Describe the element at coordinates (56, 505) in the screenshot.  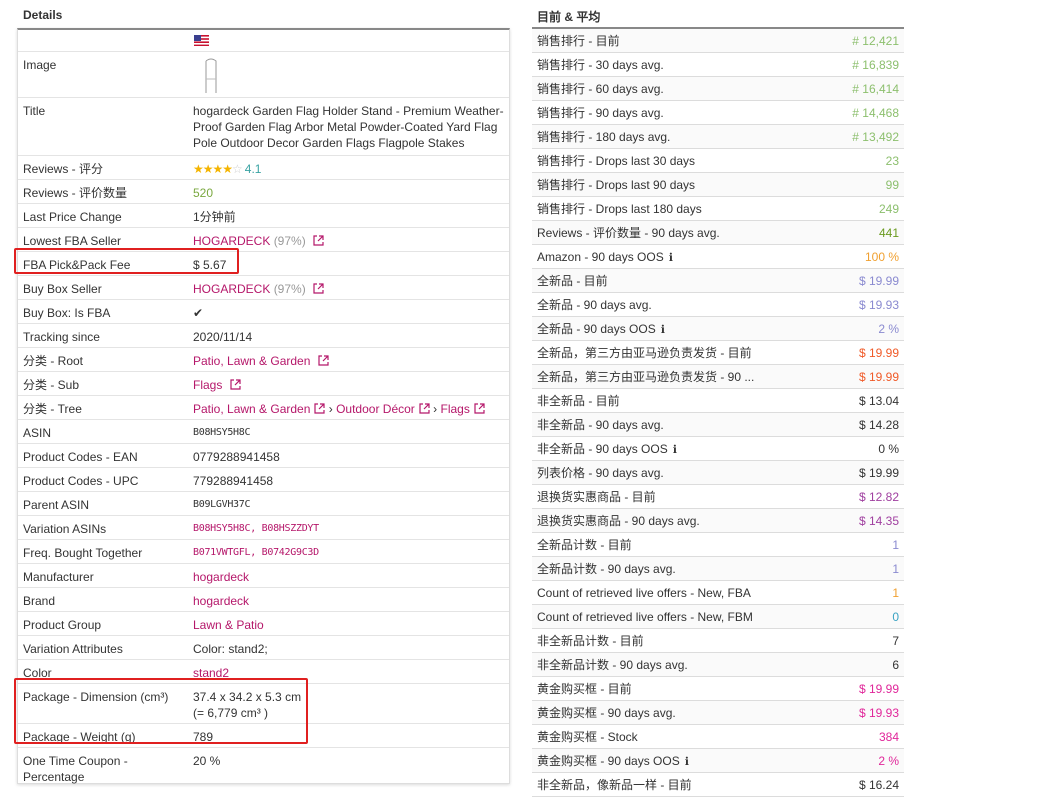
I see `row-label: Parent ASIN` at that location.